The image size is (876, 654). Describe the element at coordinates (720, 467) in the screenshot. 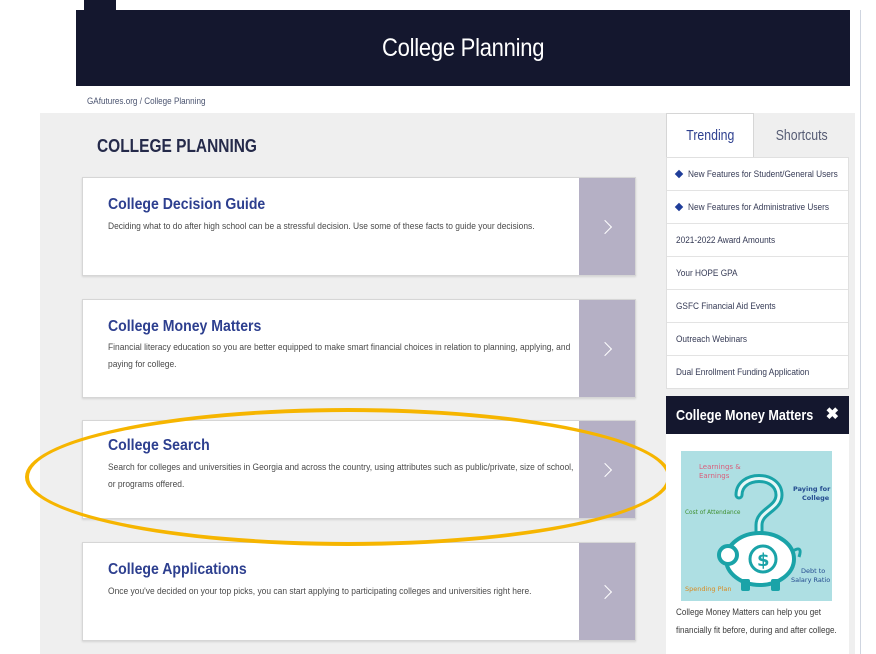

I see `image-label-learnings: Learnings &` at that location.